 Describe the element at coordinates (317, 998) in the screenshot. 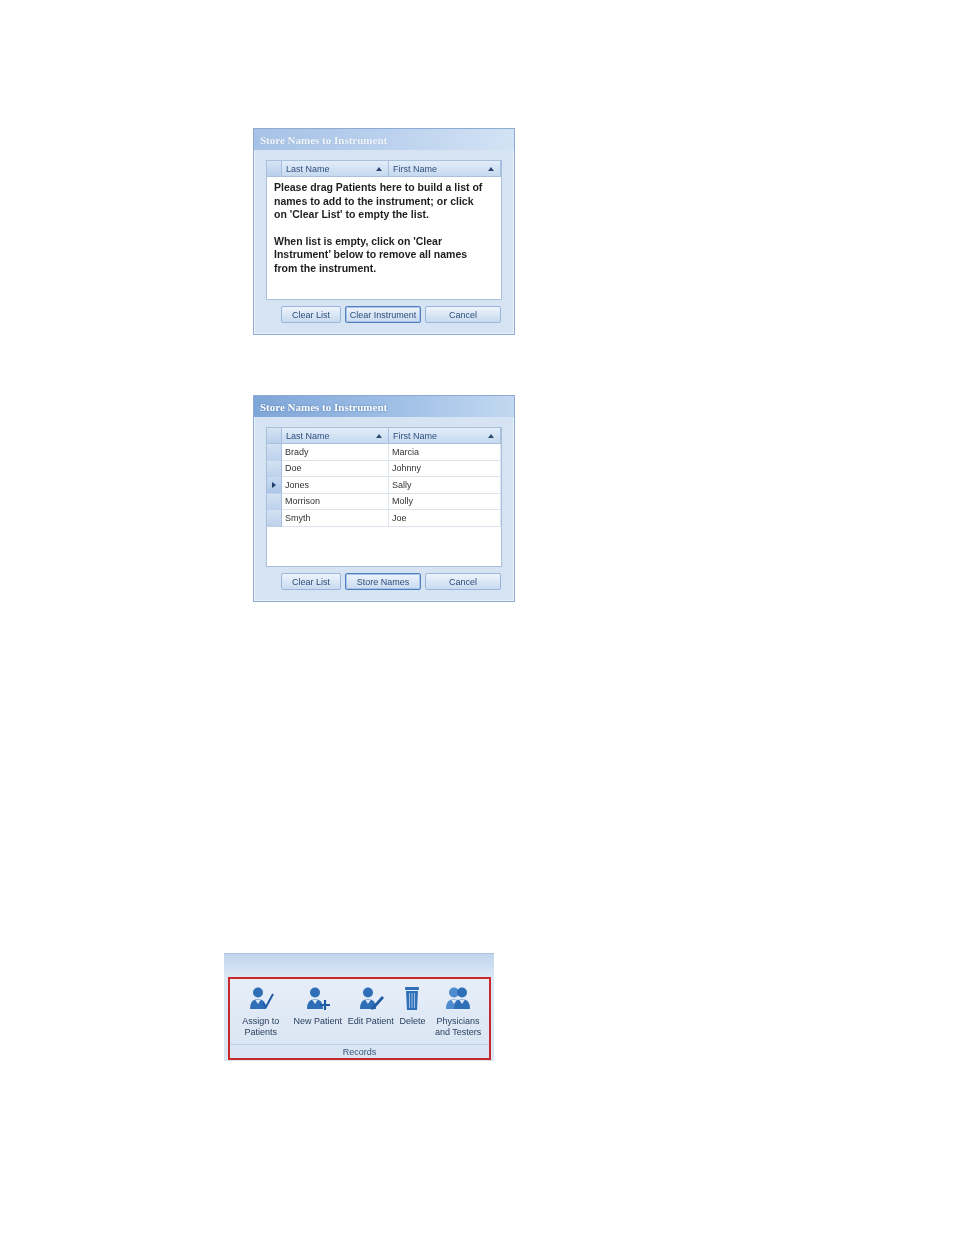

I see `person-plus-icon` at that location.